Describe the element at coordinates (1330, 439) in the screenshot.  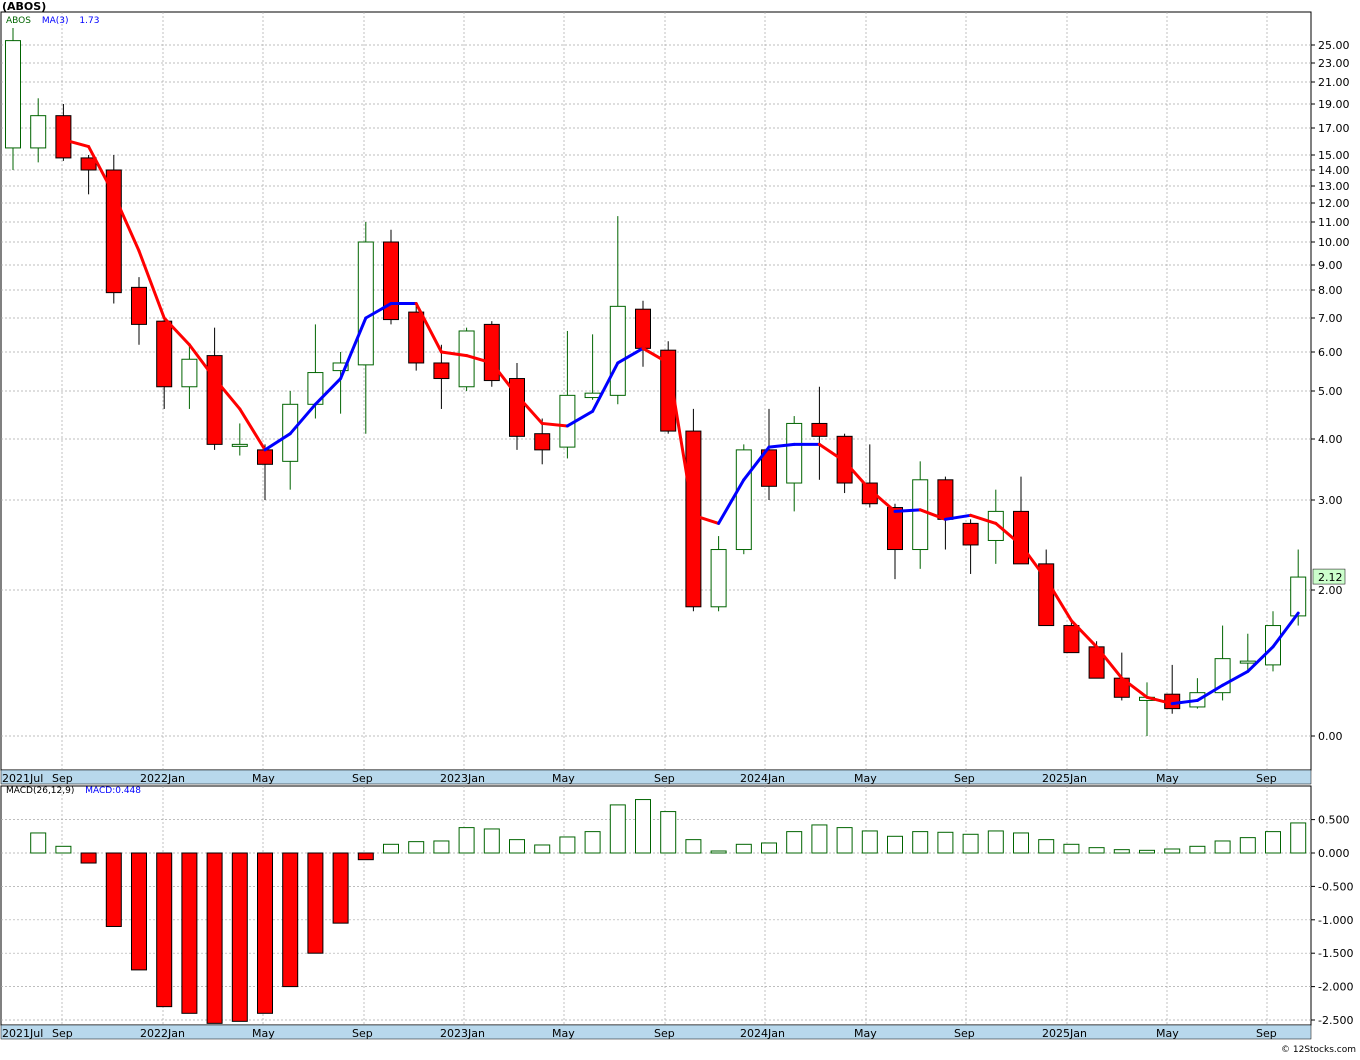
I see `price-tick-label: 4.00` at that location.